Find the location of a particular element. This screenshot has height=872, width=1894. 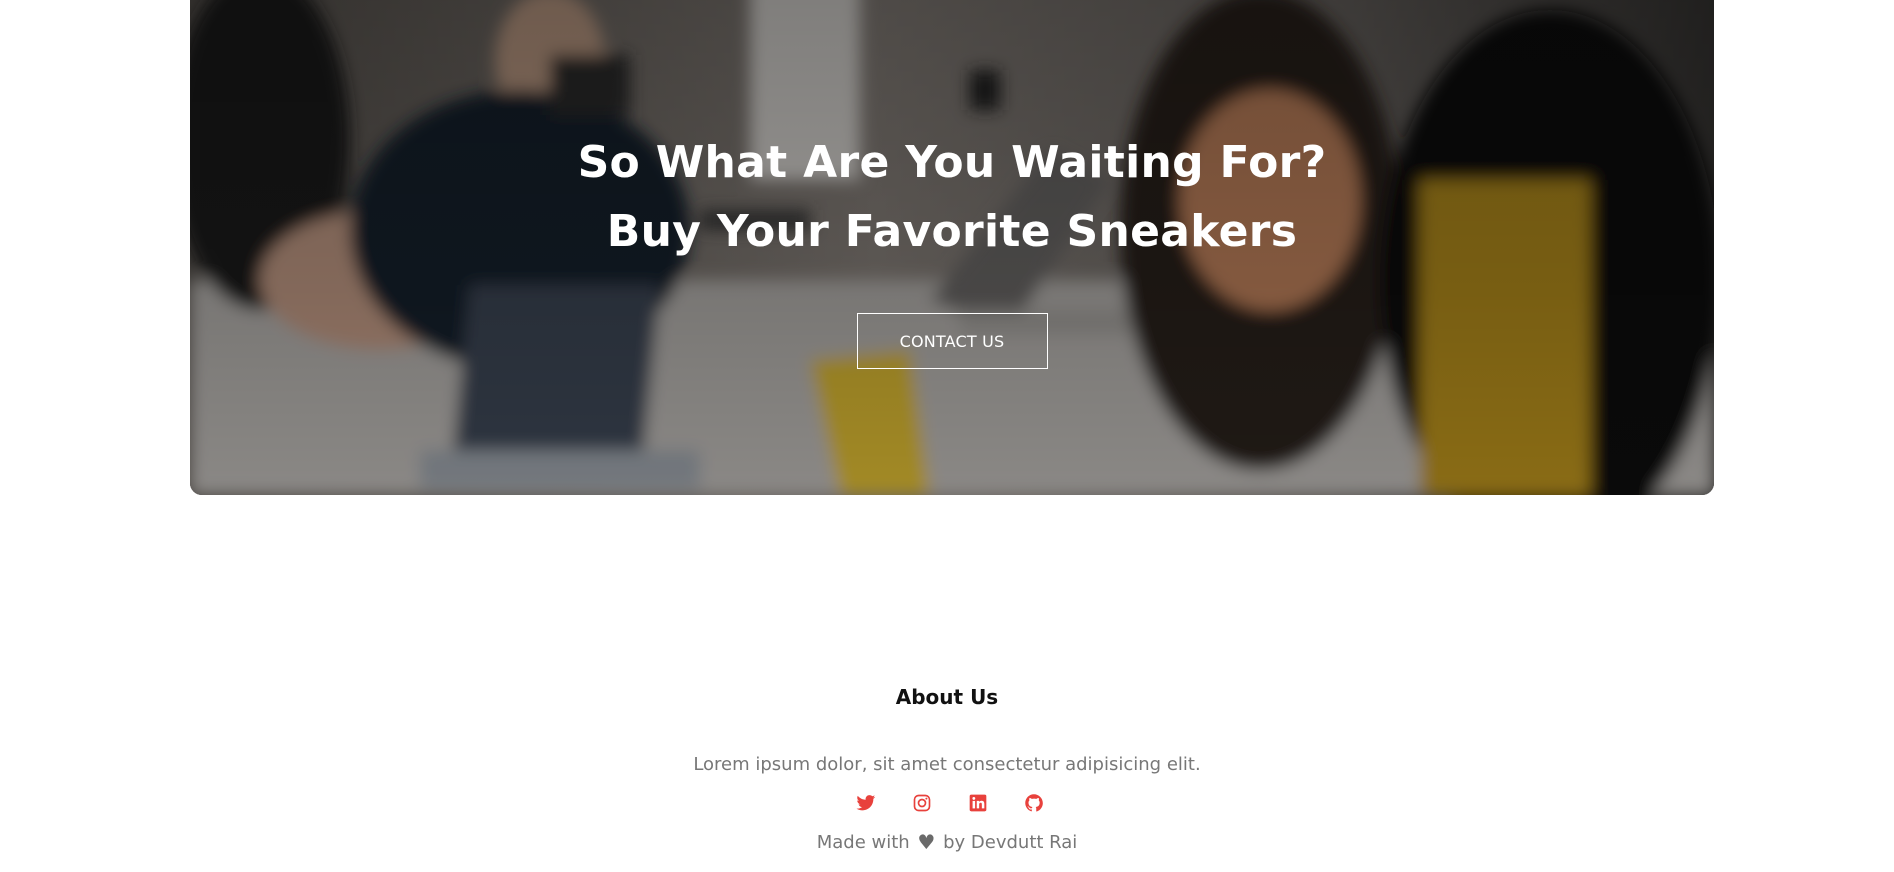

linkedin-link is located at coordinates (978, 803).